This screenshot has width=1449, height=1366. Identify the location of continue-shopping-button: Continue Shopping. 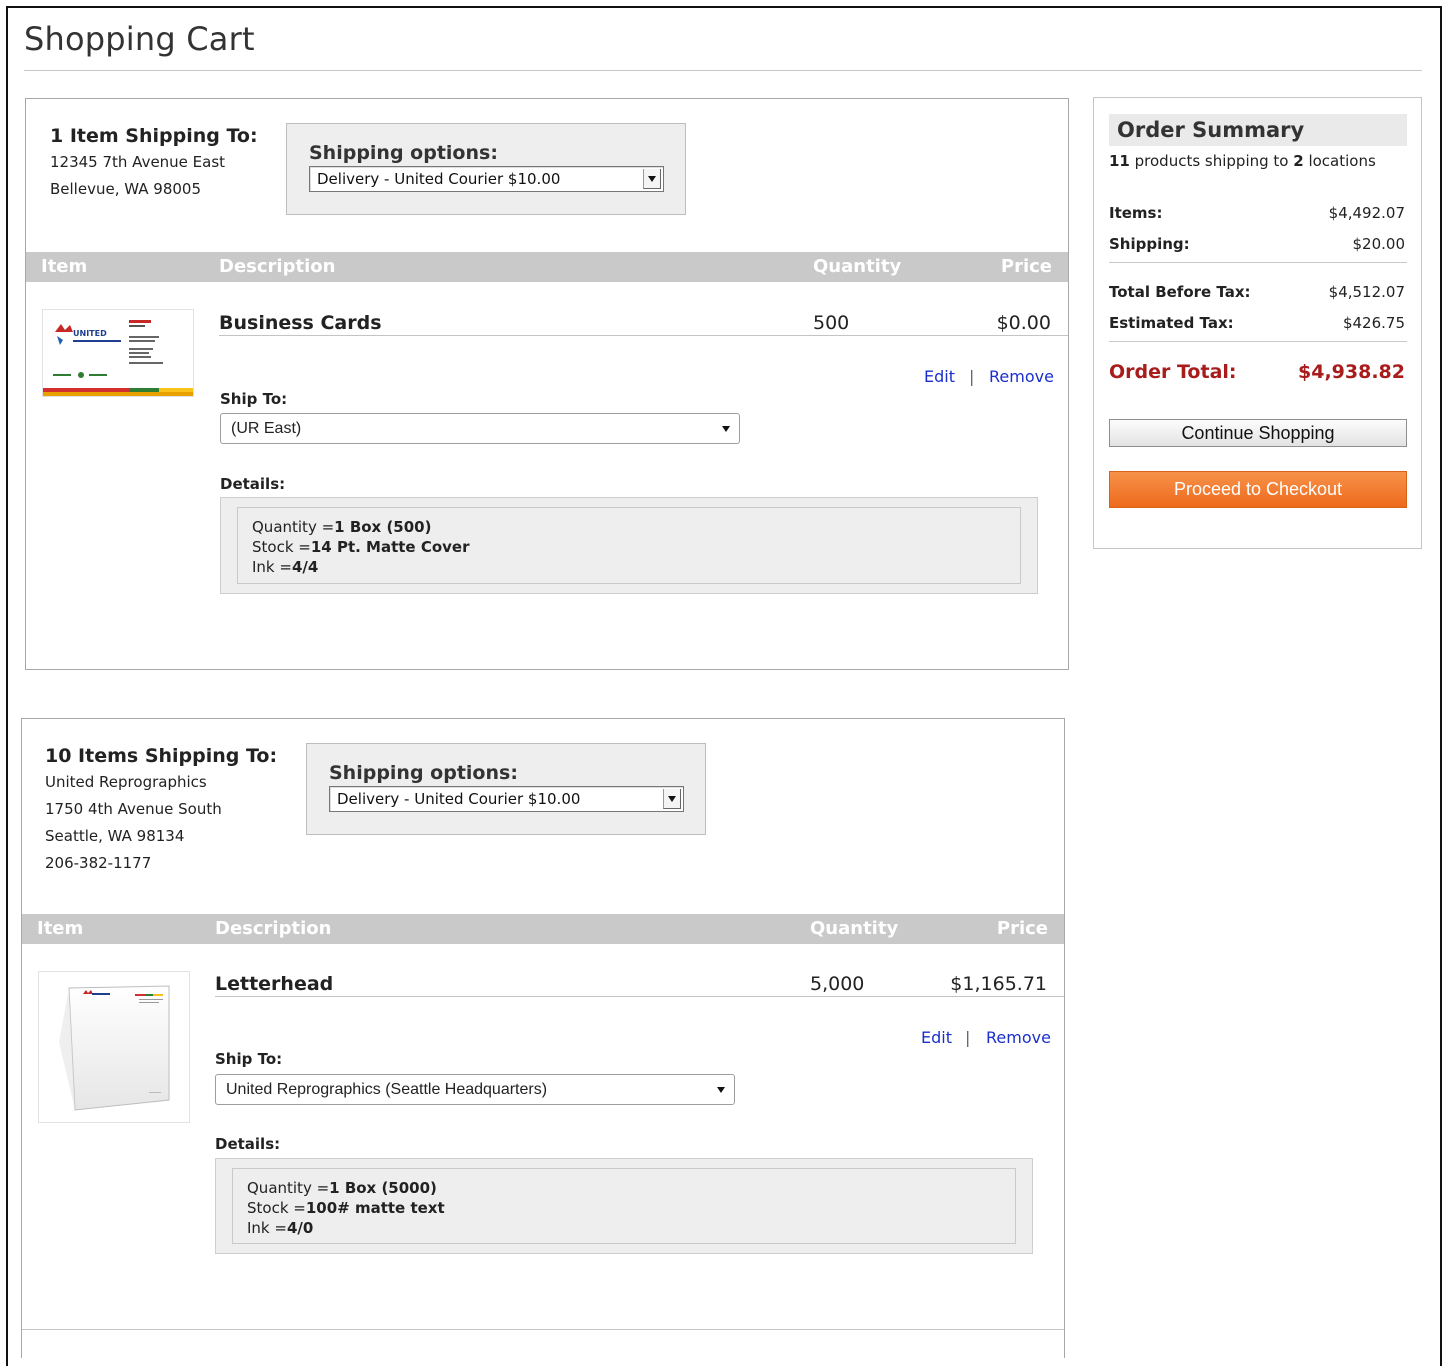
(1258, 433).